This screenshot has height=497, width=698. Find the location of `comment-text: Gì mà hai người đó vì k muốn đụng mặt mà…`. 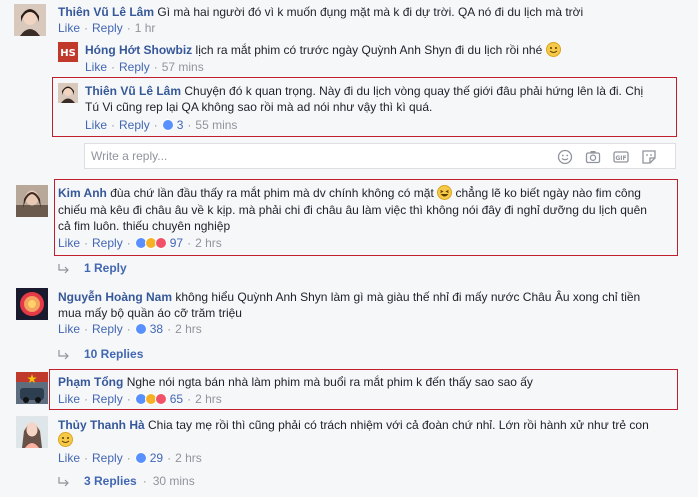

comment-text: Gì mà hai người đó vì k muốn đụng mặt mà… is located at coordinates (370, 12).